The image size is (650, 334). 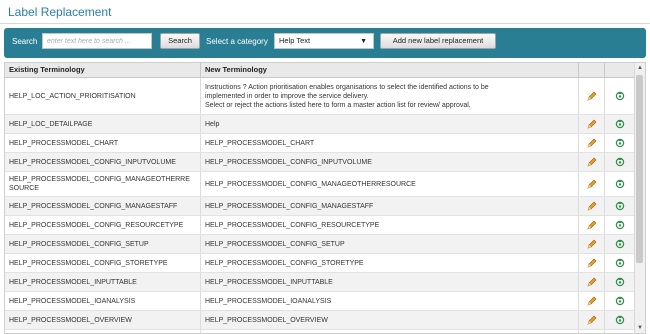 I want to click on existing-terminology-line: SOURCE, so click(x=24, y=188).